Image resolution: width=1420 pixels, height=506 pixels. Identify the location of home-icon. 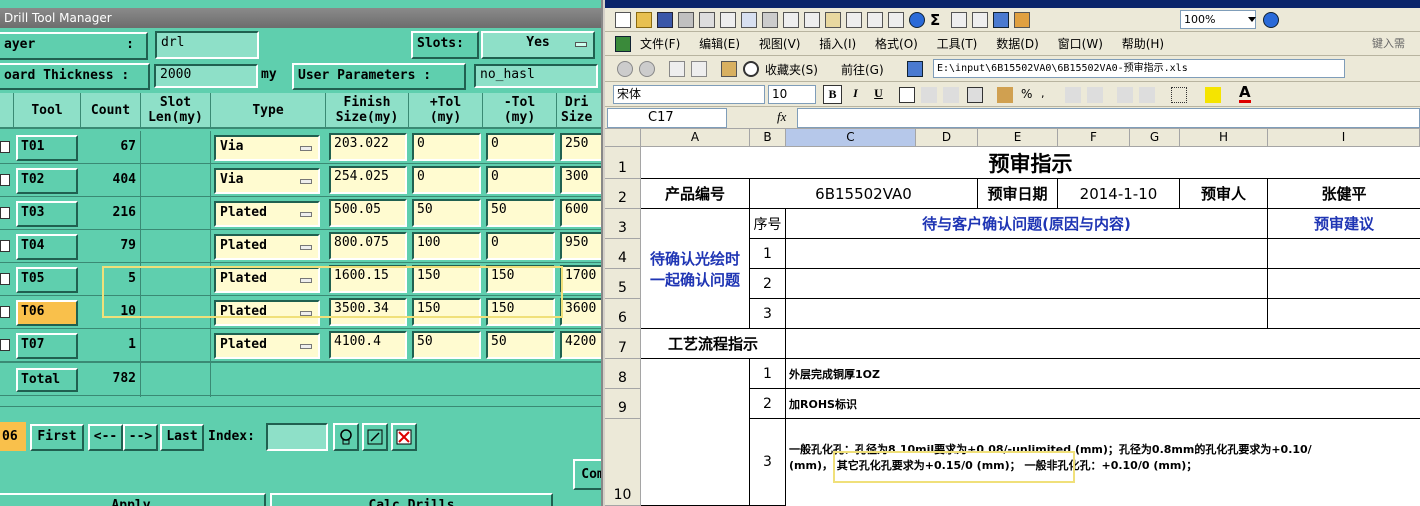
(729, 69).